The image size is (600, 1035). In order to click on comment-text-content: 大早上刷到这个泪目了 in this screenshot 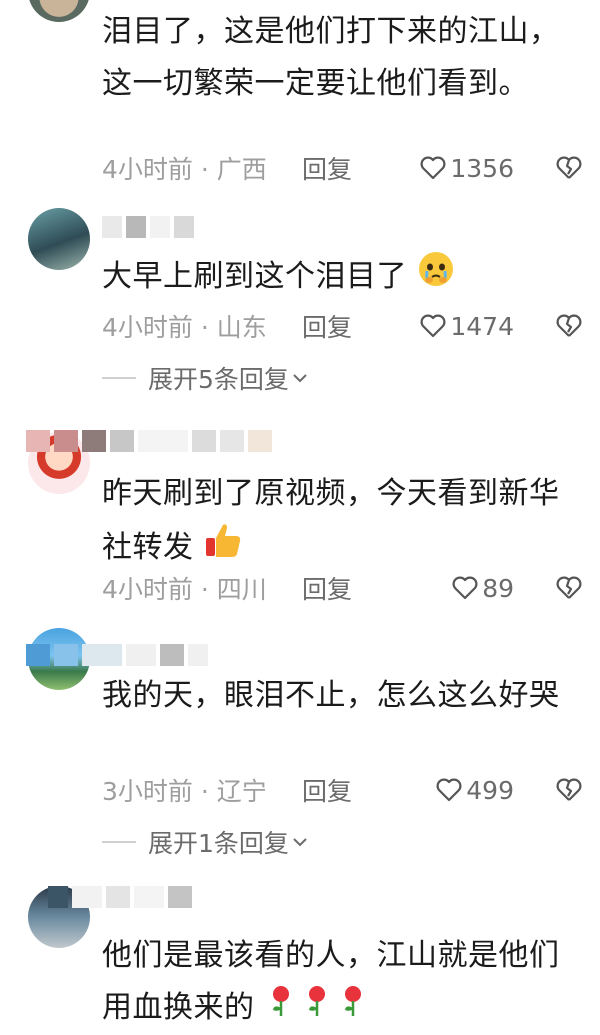, I will do `click(254, 276)`.